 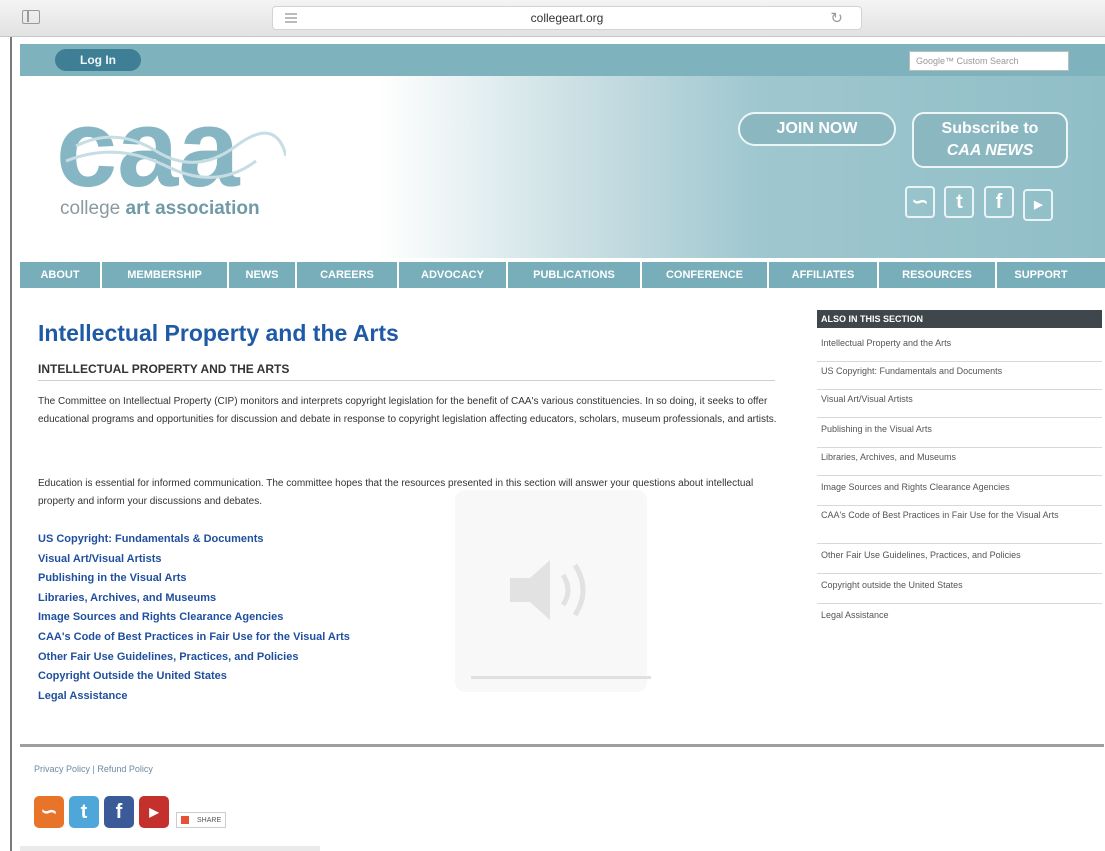 I want to click on footer-divider, so click(x=562, y=745).